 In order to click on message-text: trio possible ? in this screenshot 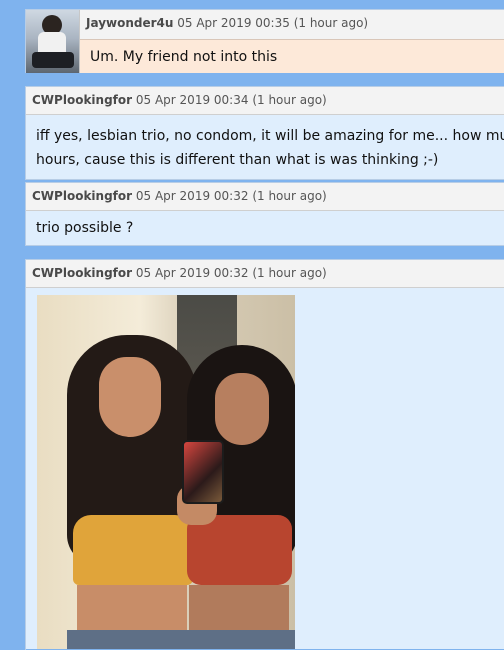, I will do `click(85, 228)`.